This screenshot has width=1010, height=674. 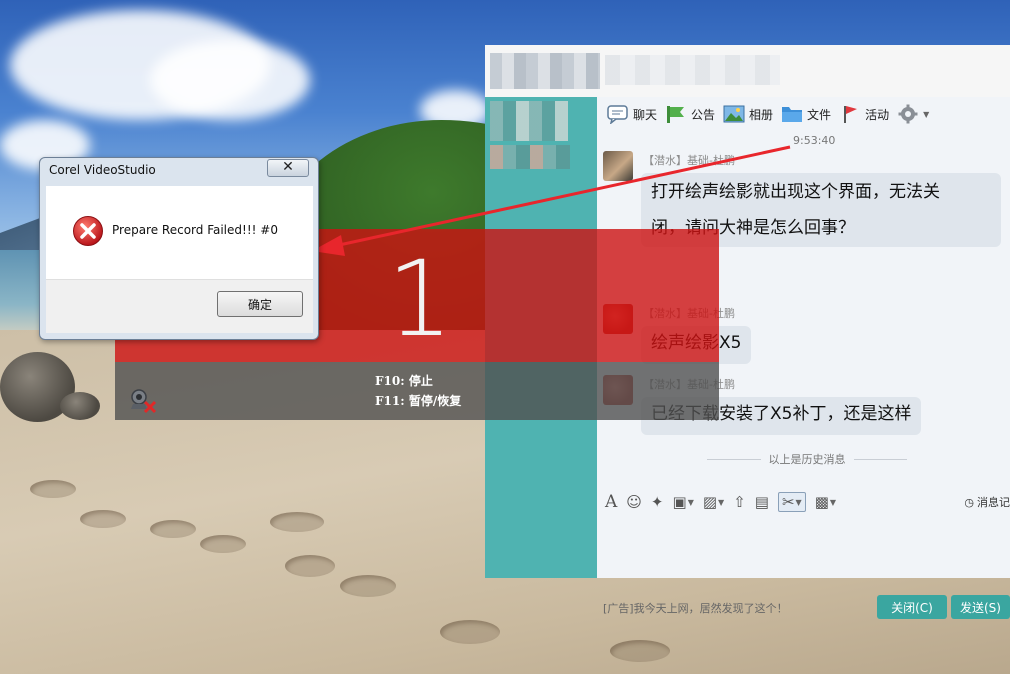 I want to click on message-text-line: 打开绘声绘影就出现这个界面，无法关, so click(x=795, y=192).